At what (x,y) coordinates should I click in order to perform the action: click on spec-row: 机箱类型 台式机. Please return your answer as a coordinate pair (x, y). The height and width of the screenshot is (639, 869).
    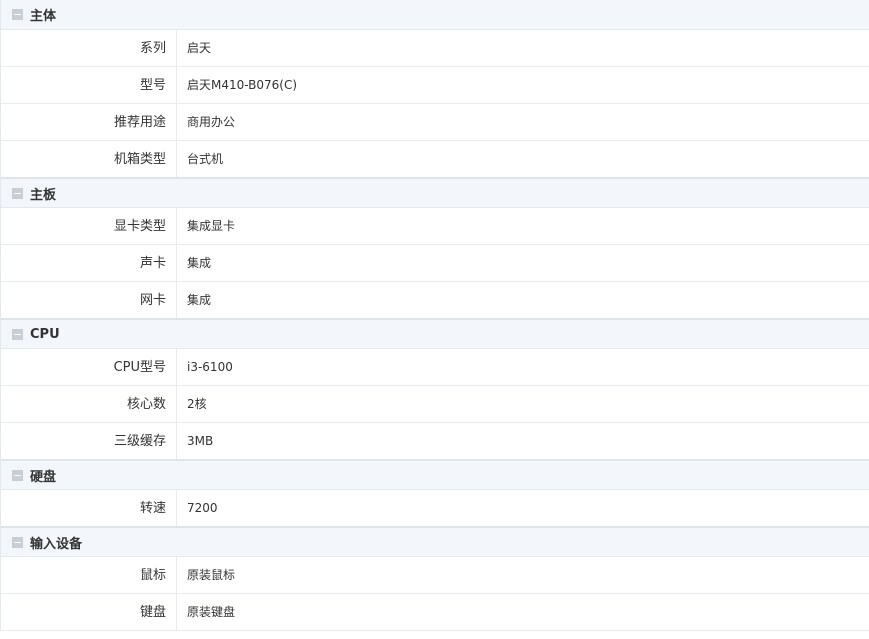
    Looking at the image, I should click on (435, 159).